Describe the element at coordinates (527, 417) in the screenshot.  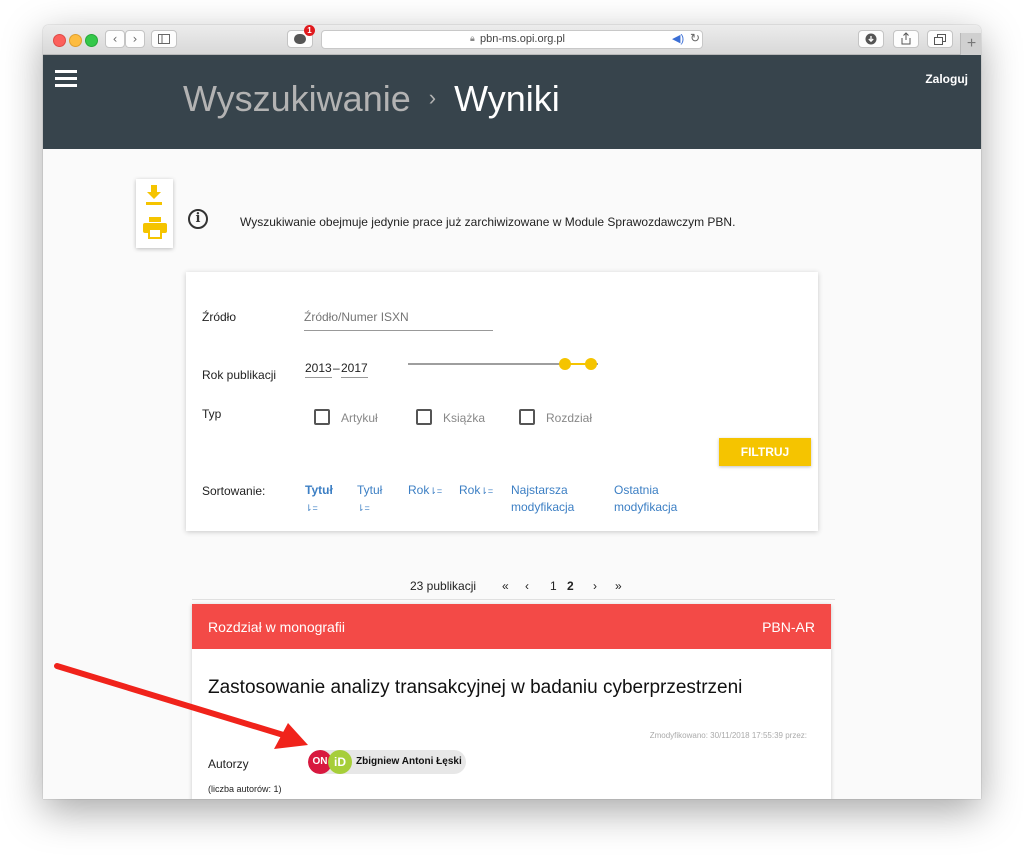
I see `chapter-checkbox` at that location.